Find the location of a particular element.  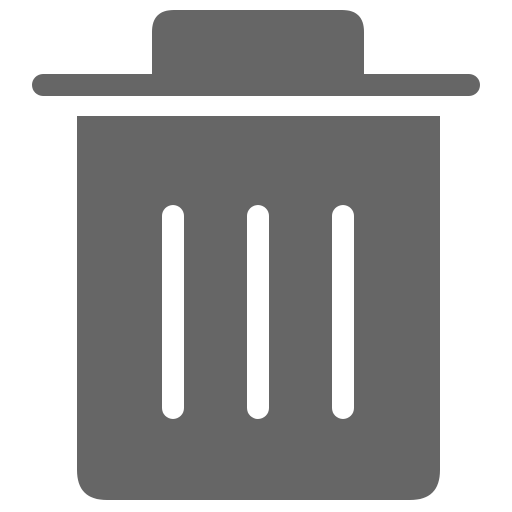

trash-lid is located at coordinates (256, 53).